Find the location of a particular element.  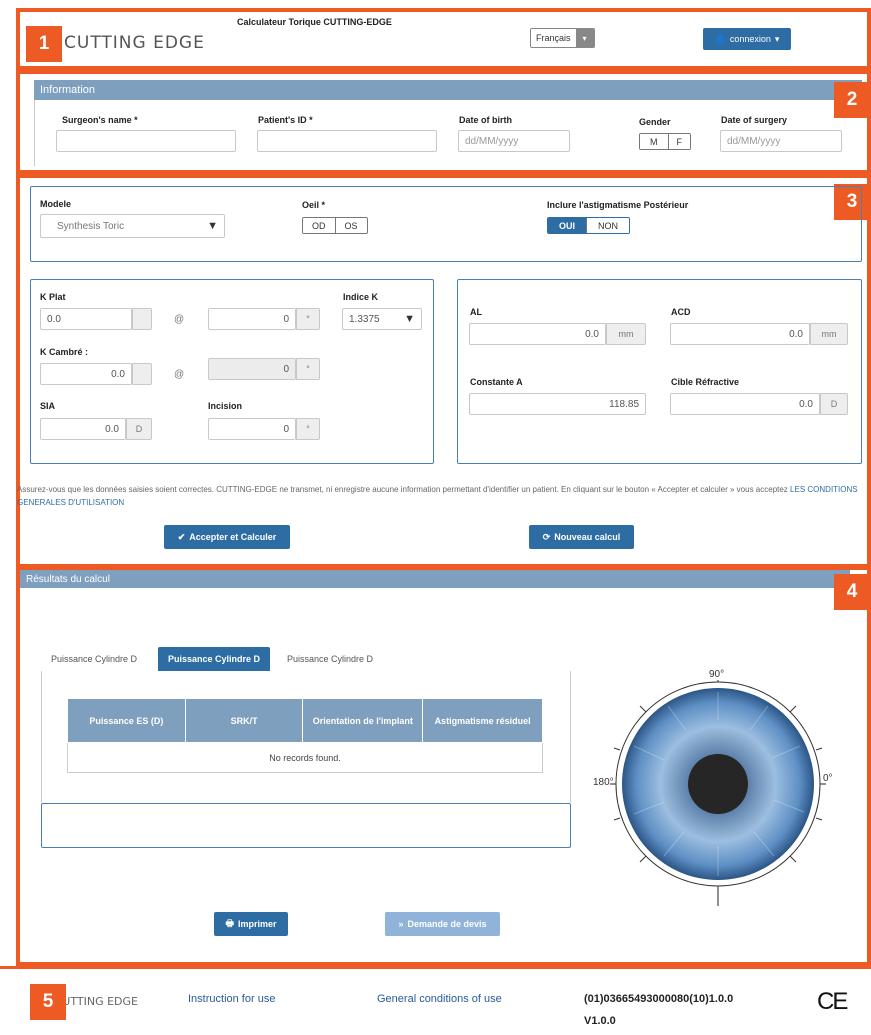

general-conditions-link: General conditions of use is located at coordinates (439, 999).